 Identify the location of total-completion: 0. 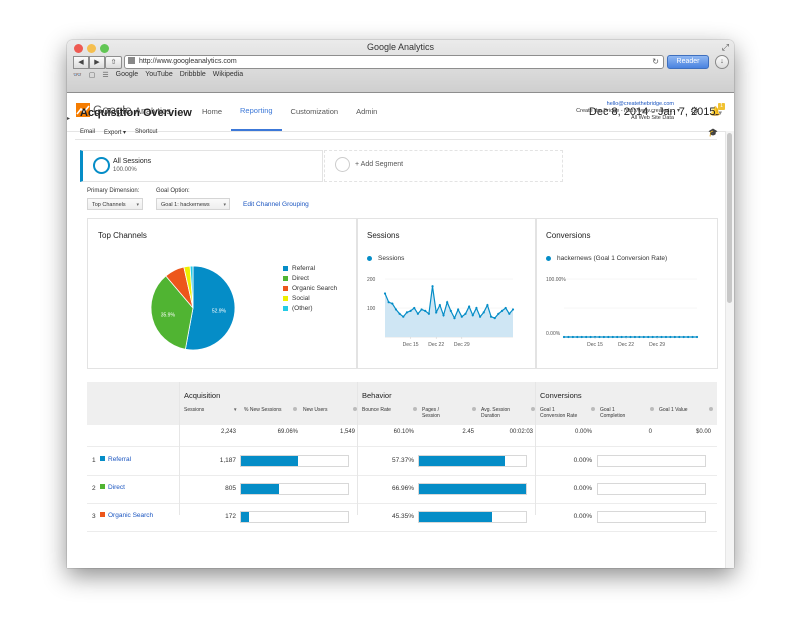
(650, 432).